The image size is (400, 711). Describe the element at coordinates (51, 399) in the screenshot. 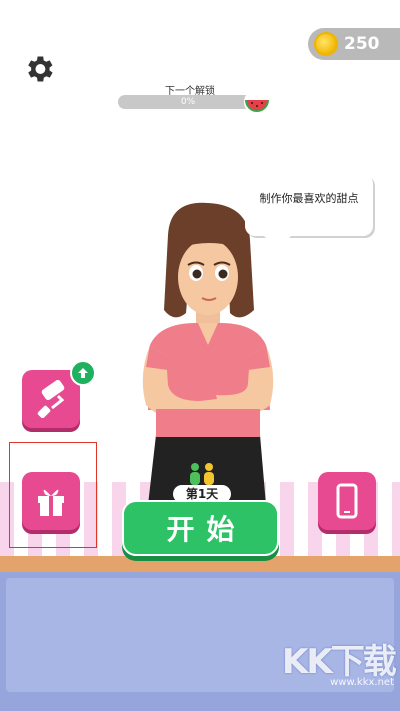

I see `paint-roller-icon` at that location.